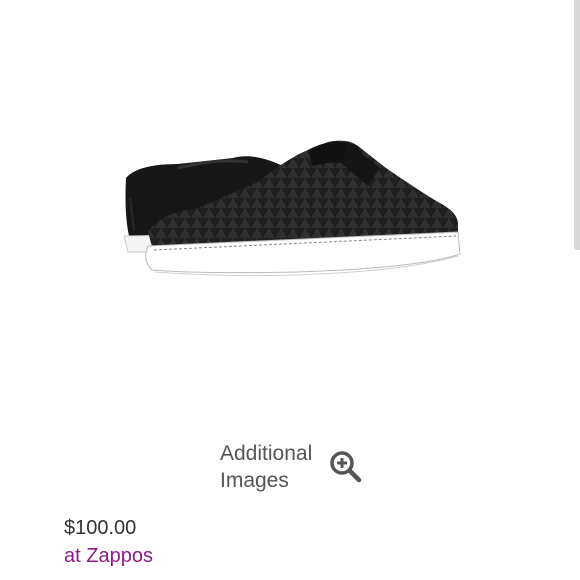 Image resolution: width=580 pixels, height=580 pixels. Describe the element at coordinates (346, 467) in the screenshot. I see `zoom-in-icon` at that location.